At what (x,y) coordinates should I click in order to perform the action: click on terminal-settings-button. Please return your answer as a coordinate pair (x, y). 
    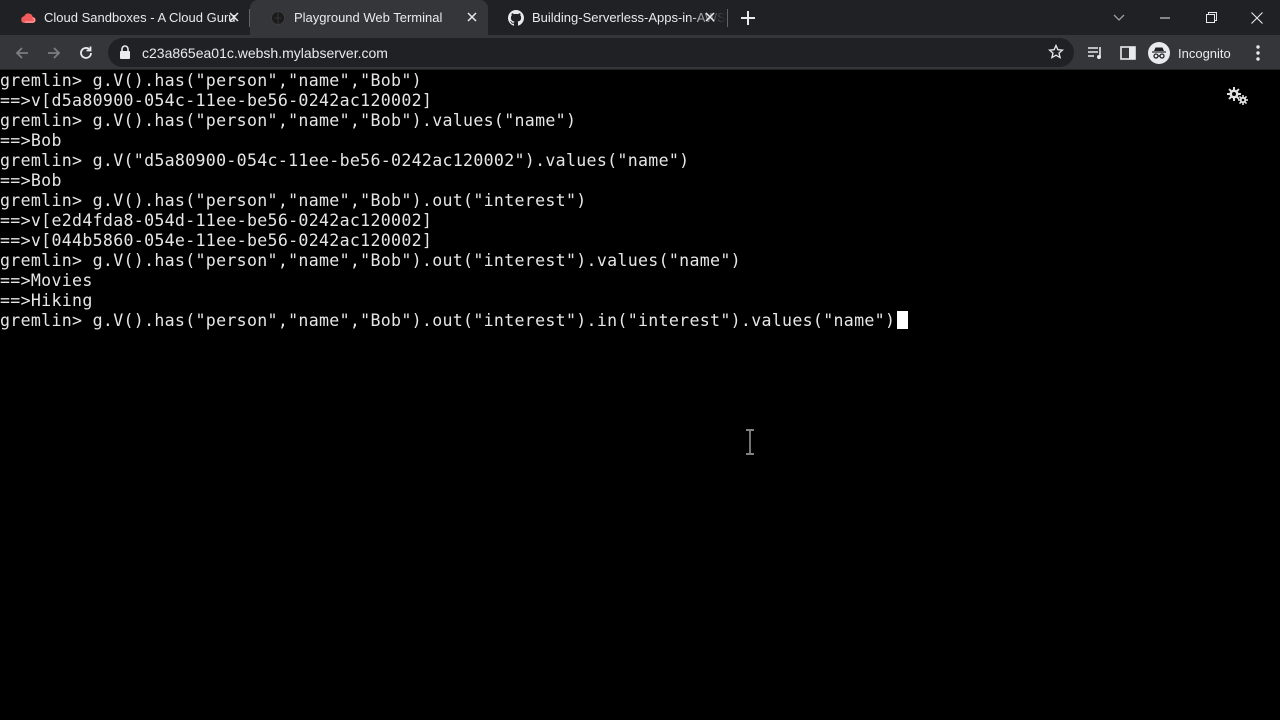
    Looking at the image, I should click on (1238, 96).